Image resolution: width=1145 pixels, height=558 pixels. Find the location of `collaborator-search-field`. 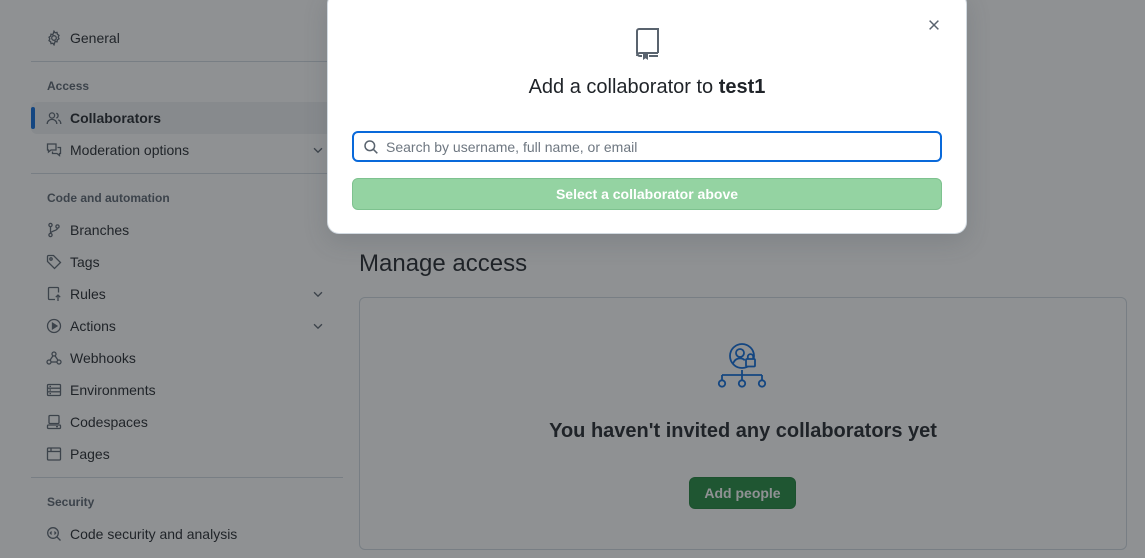

collaborator-search-field is located at coordinates (647, 146).